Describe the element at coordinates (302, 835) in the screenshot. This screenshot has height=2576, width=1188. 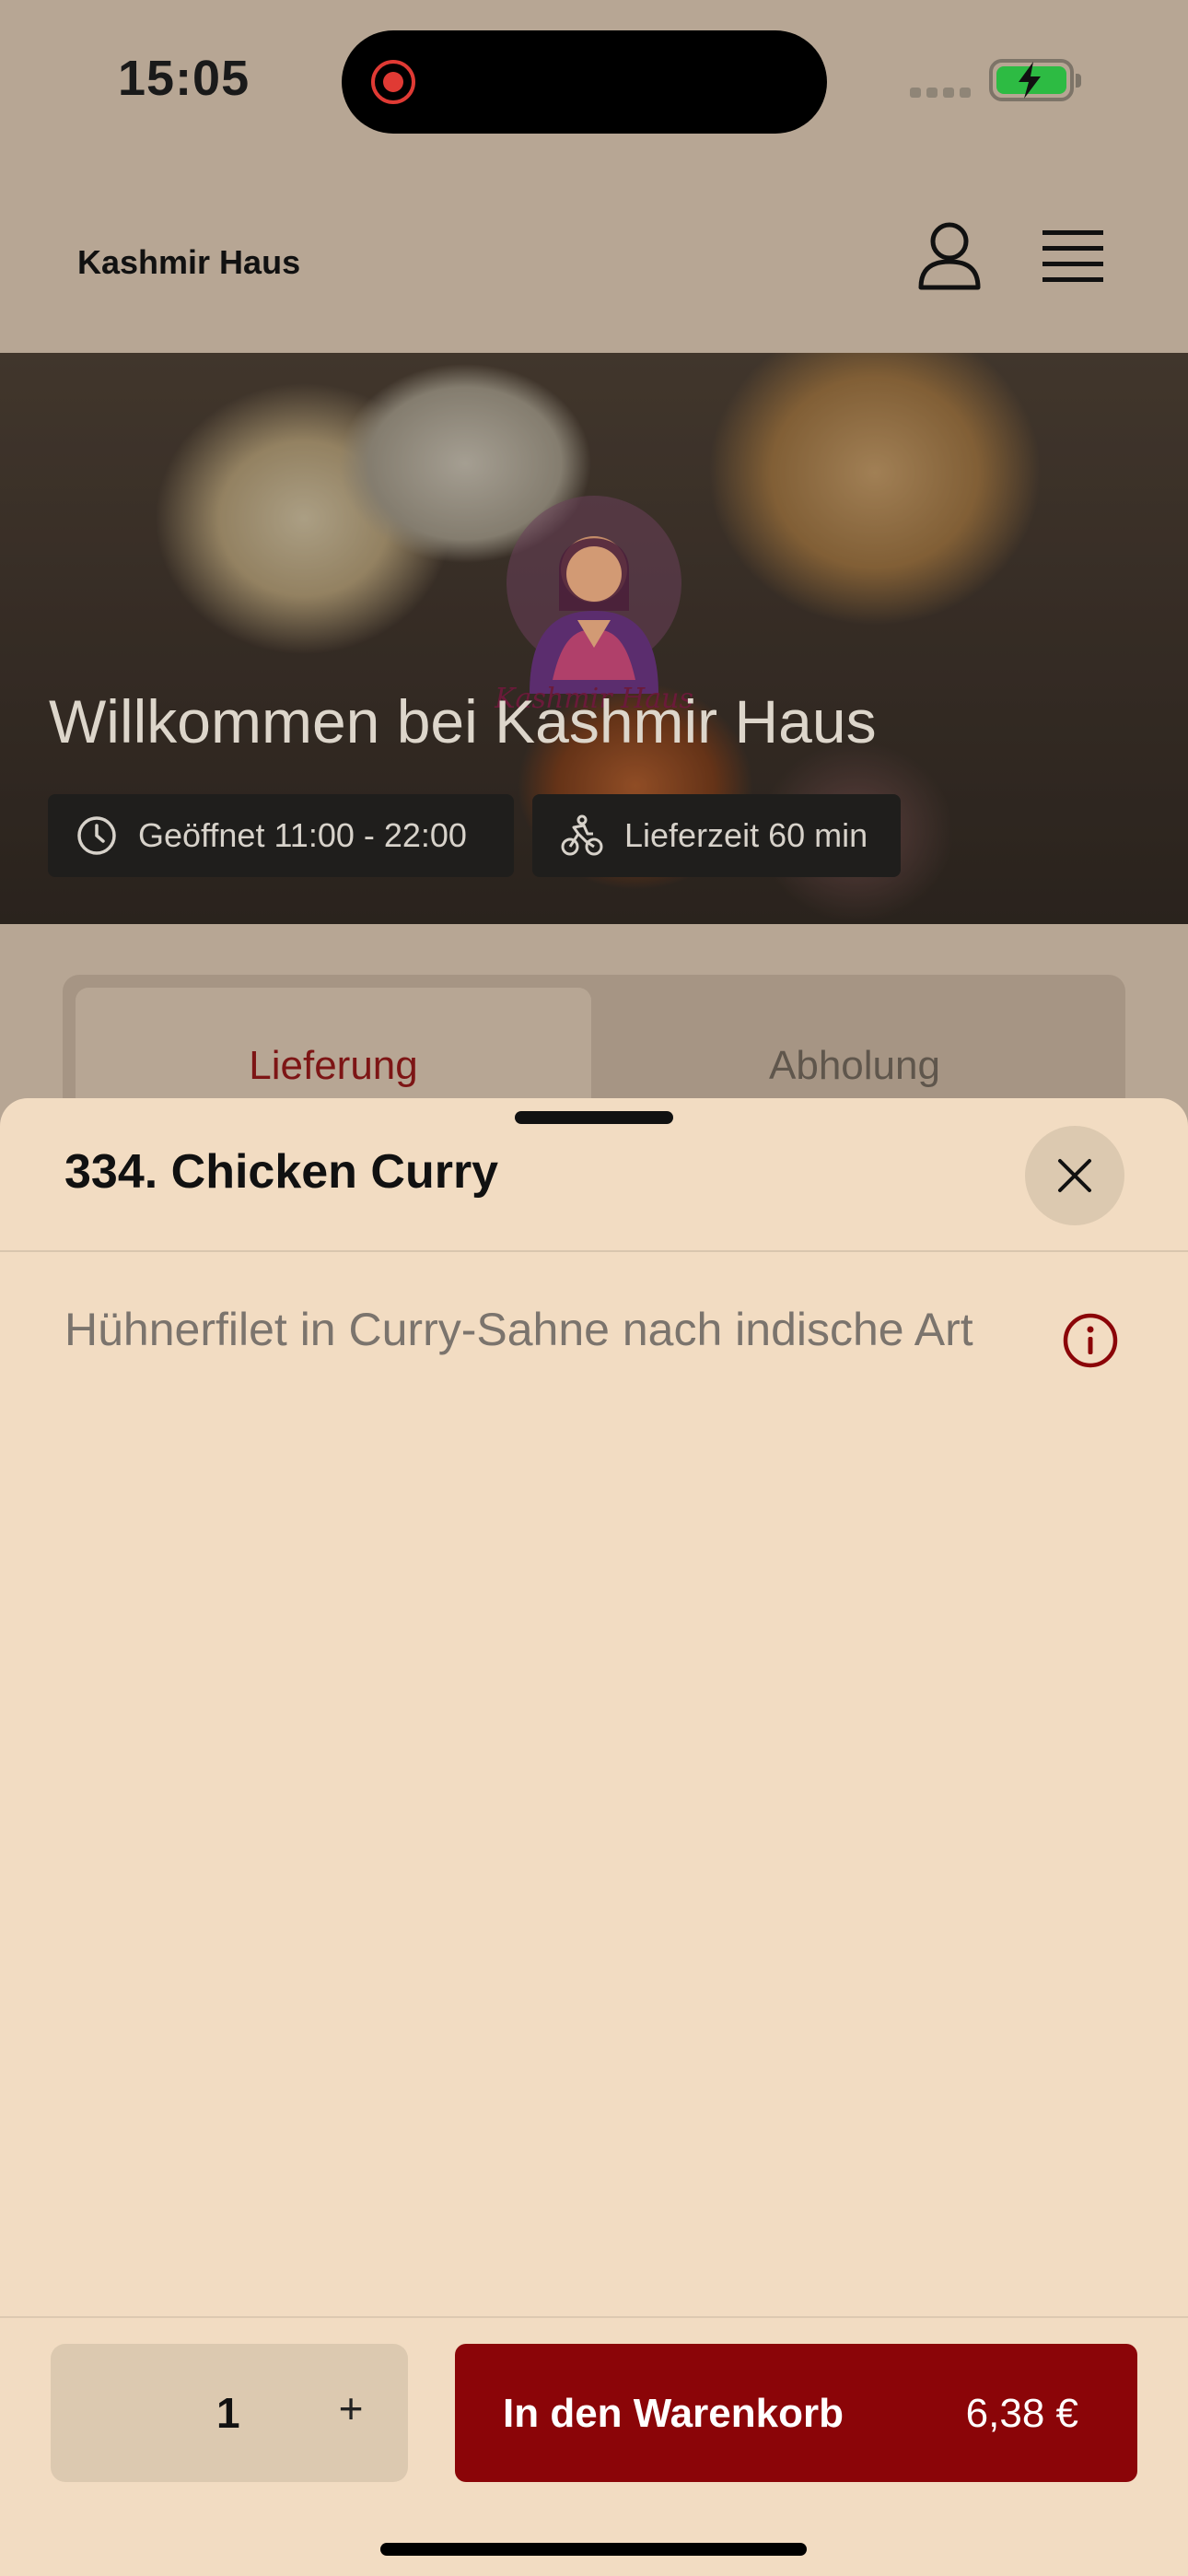
I see `opening-hours-text: Geöffnet 11:00 - 22:00` at that location.